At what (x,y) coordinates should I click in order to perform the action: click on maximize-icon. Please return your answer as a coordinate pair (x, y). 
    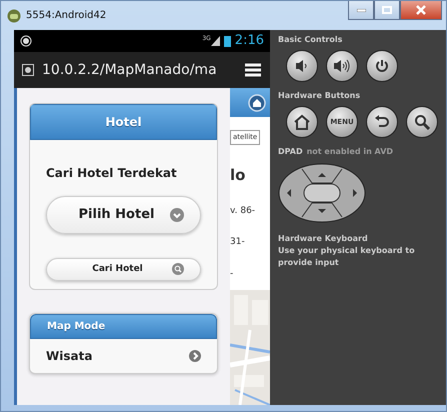
    Looking at the image, I should click on (387, 10).